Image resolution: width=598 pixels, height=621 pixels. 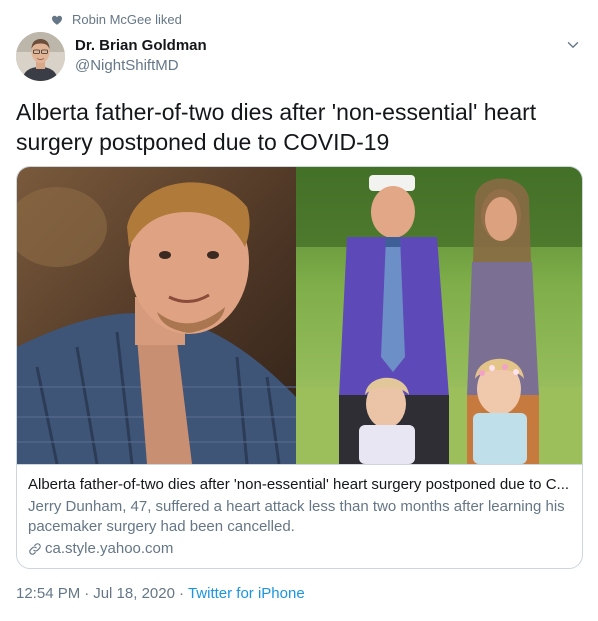 What do you see at coordinates (109, 548) in the screenshot?
I see `card-domain-text: ca.style.yahoo.com` at bounding box center [109, 548].